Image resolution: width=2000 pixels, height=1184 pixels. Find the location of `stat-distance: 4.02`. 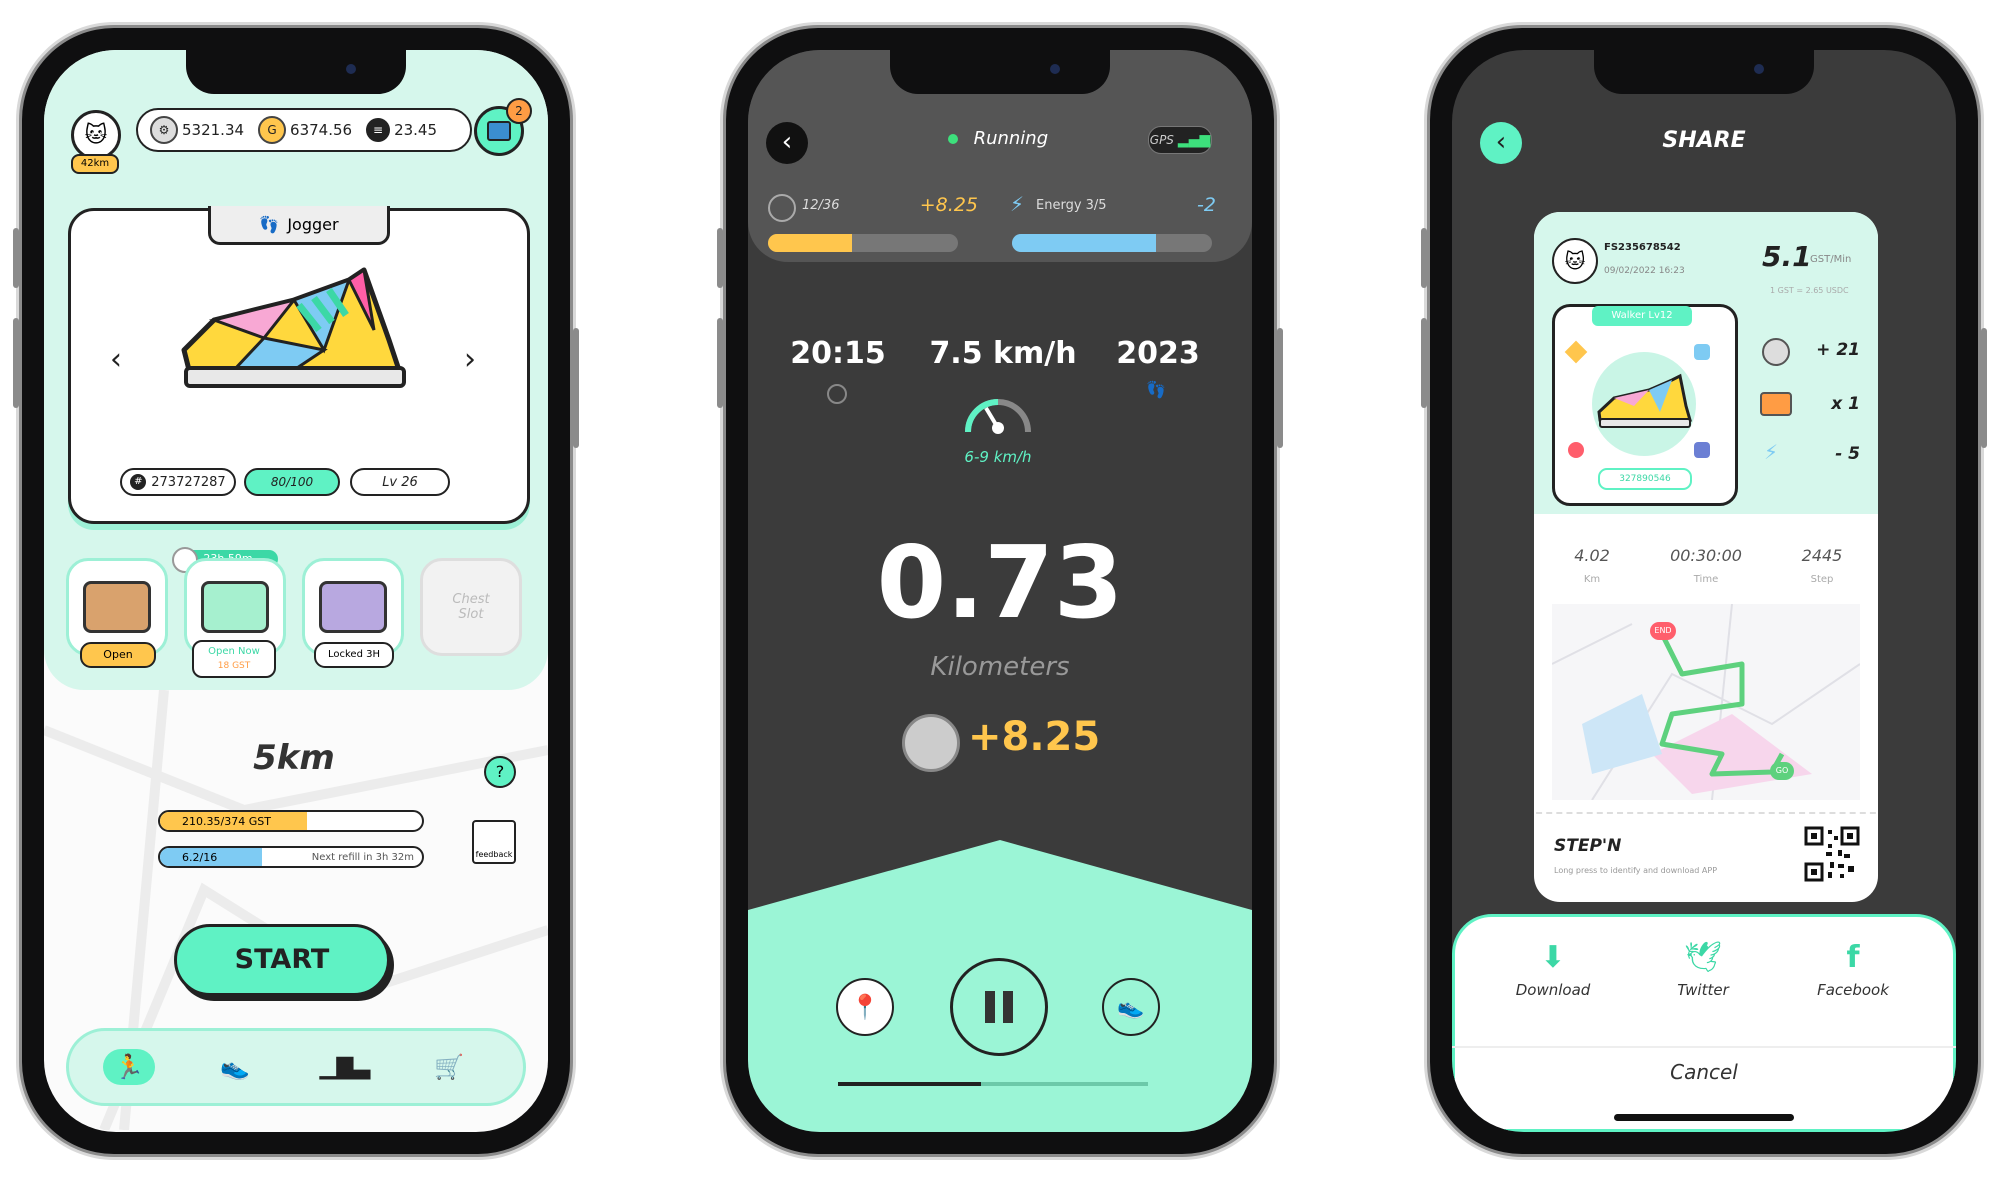

stat-distance: 4.02 is located at coordinates (1592, 555).